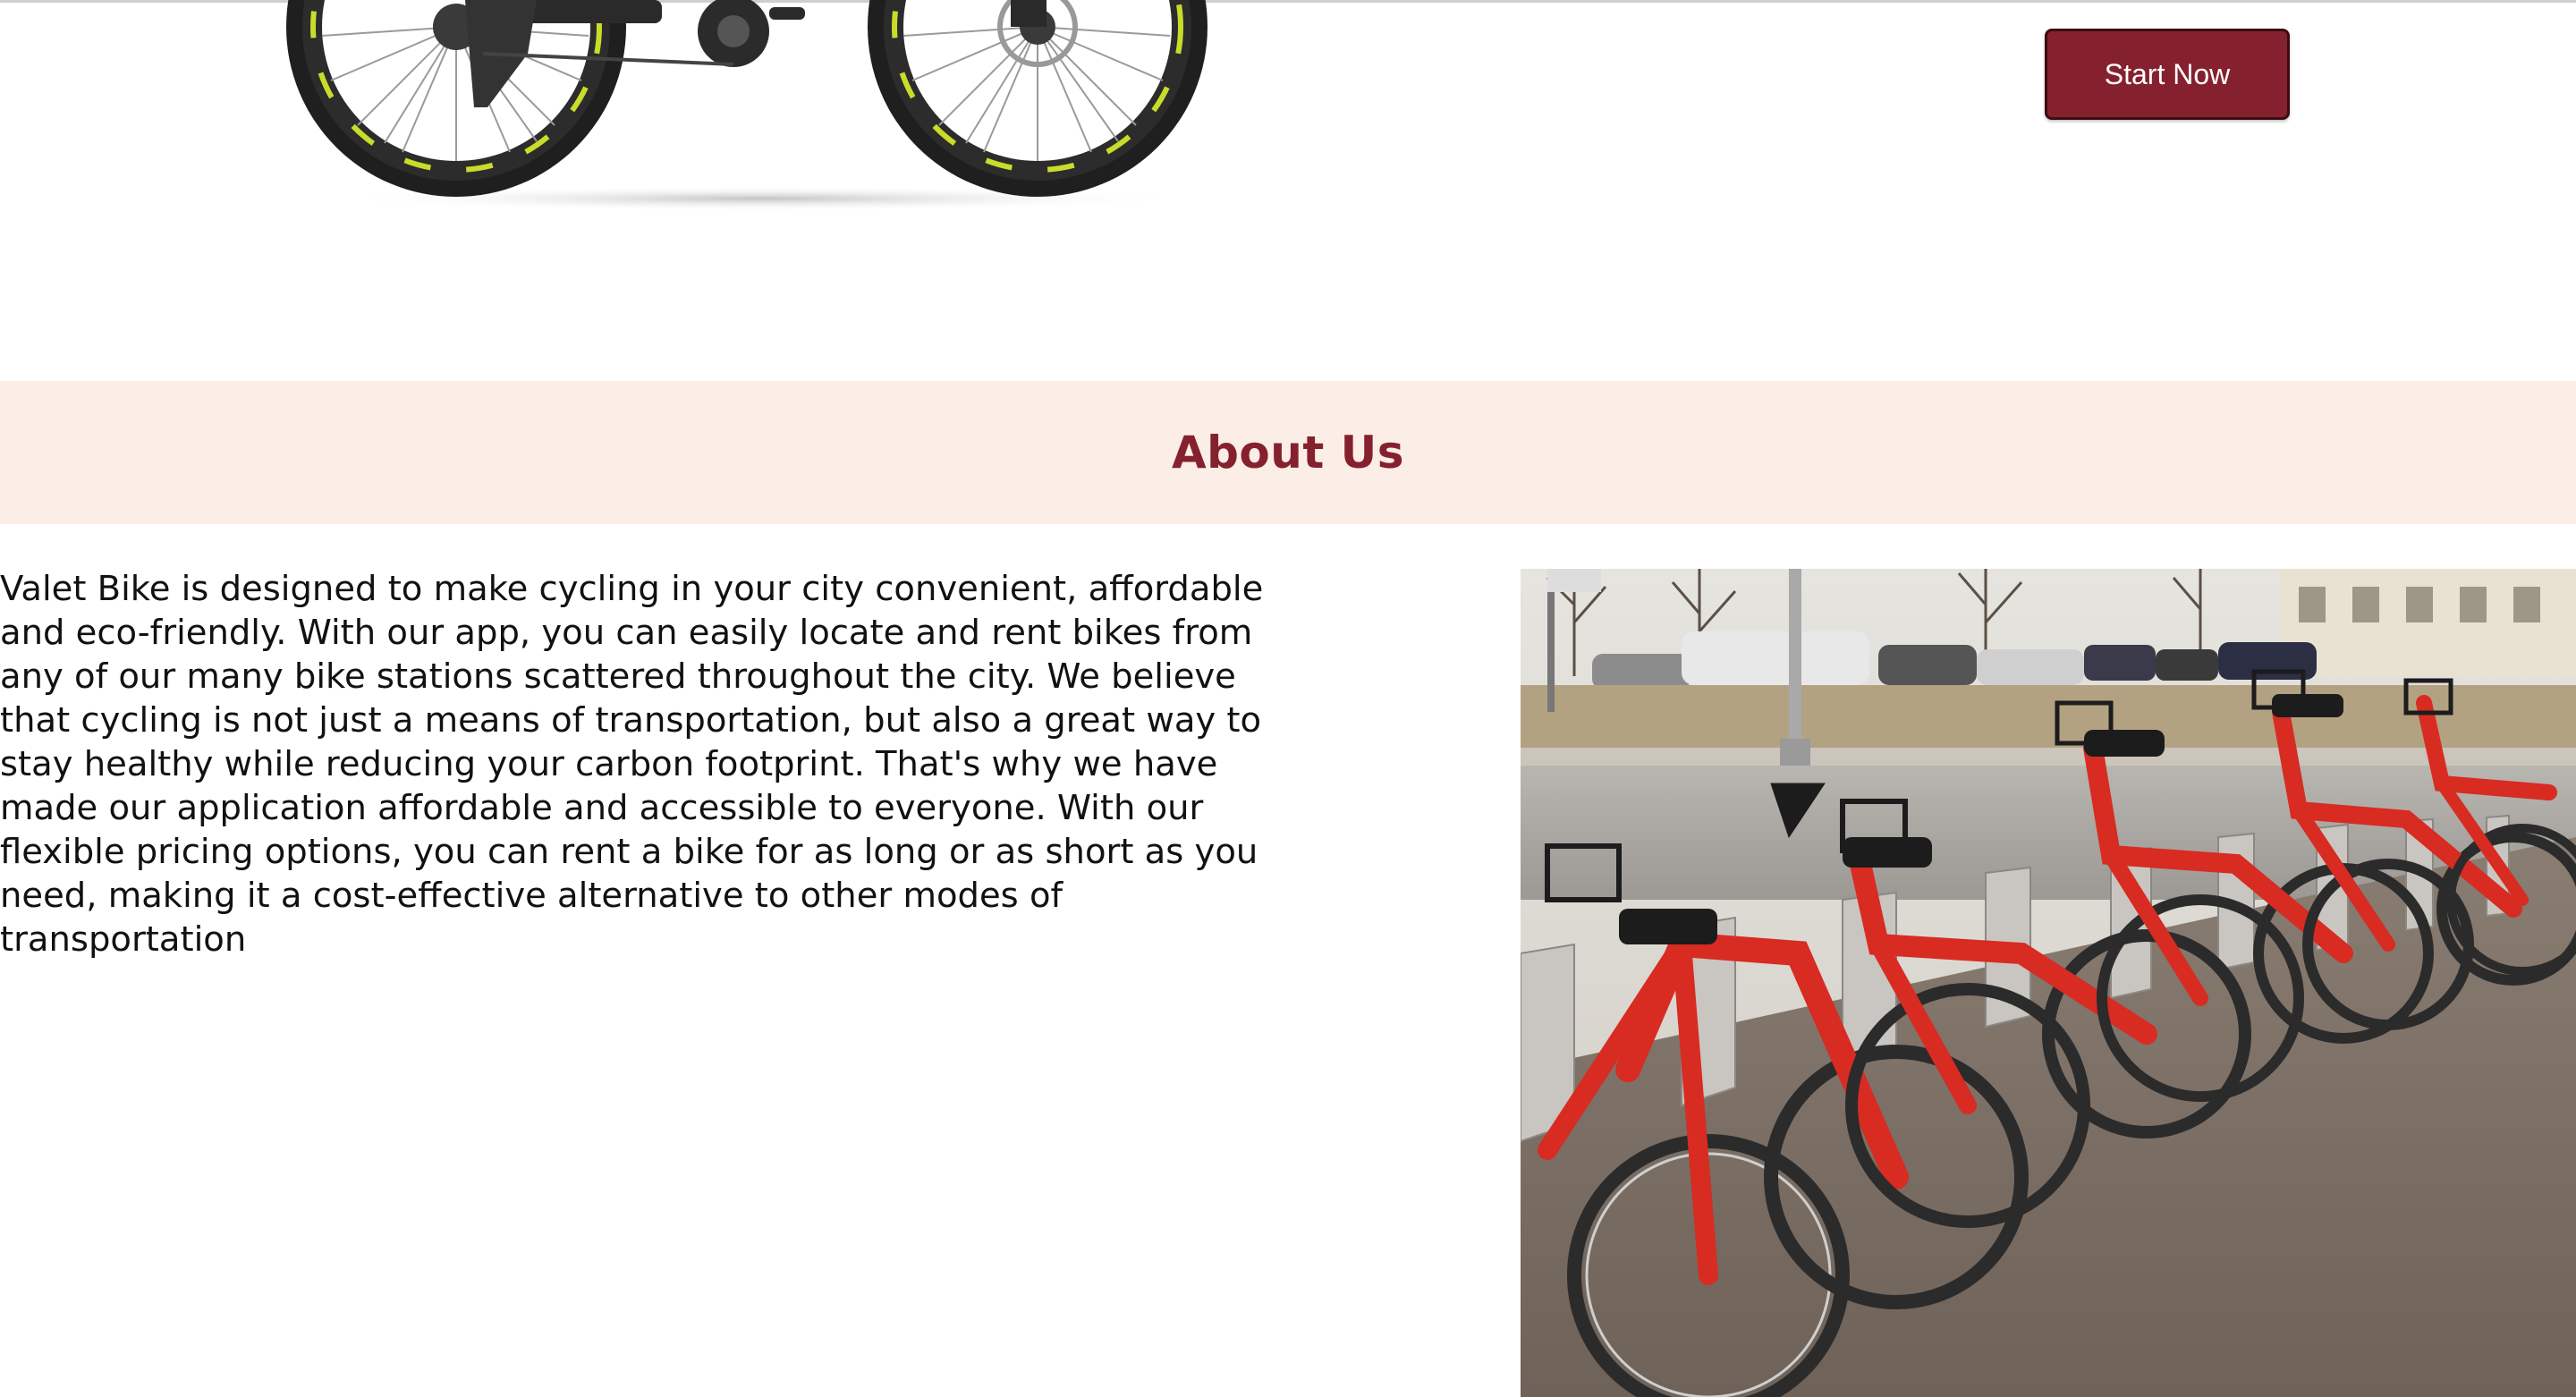 The width and height of the screenshot is (2576, 1397). Describe the element at coordinates (2167, 74) in the screenshot. I see `start-now-button: Start Now` at that location.